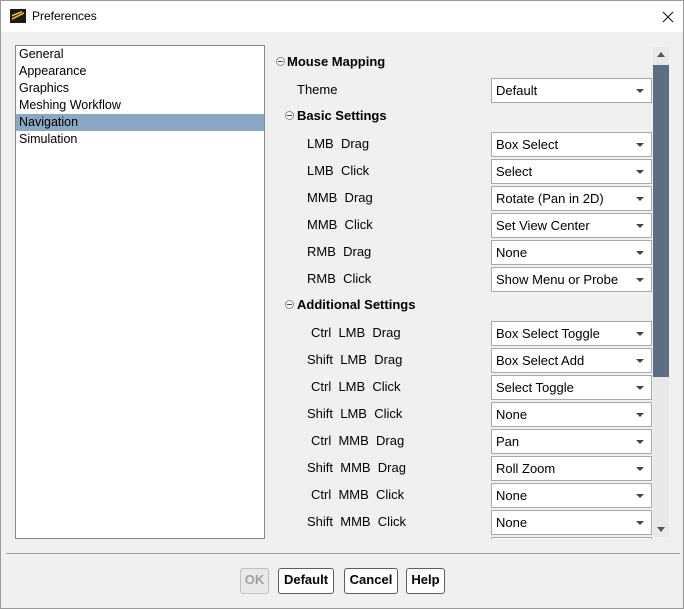 Image resolution: width=684 pixels, height=609 pixels. Describe the element at coordinates (18, 16) in the screenshot. I see `app-logo-icon` at that location.